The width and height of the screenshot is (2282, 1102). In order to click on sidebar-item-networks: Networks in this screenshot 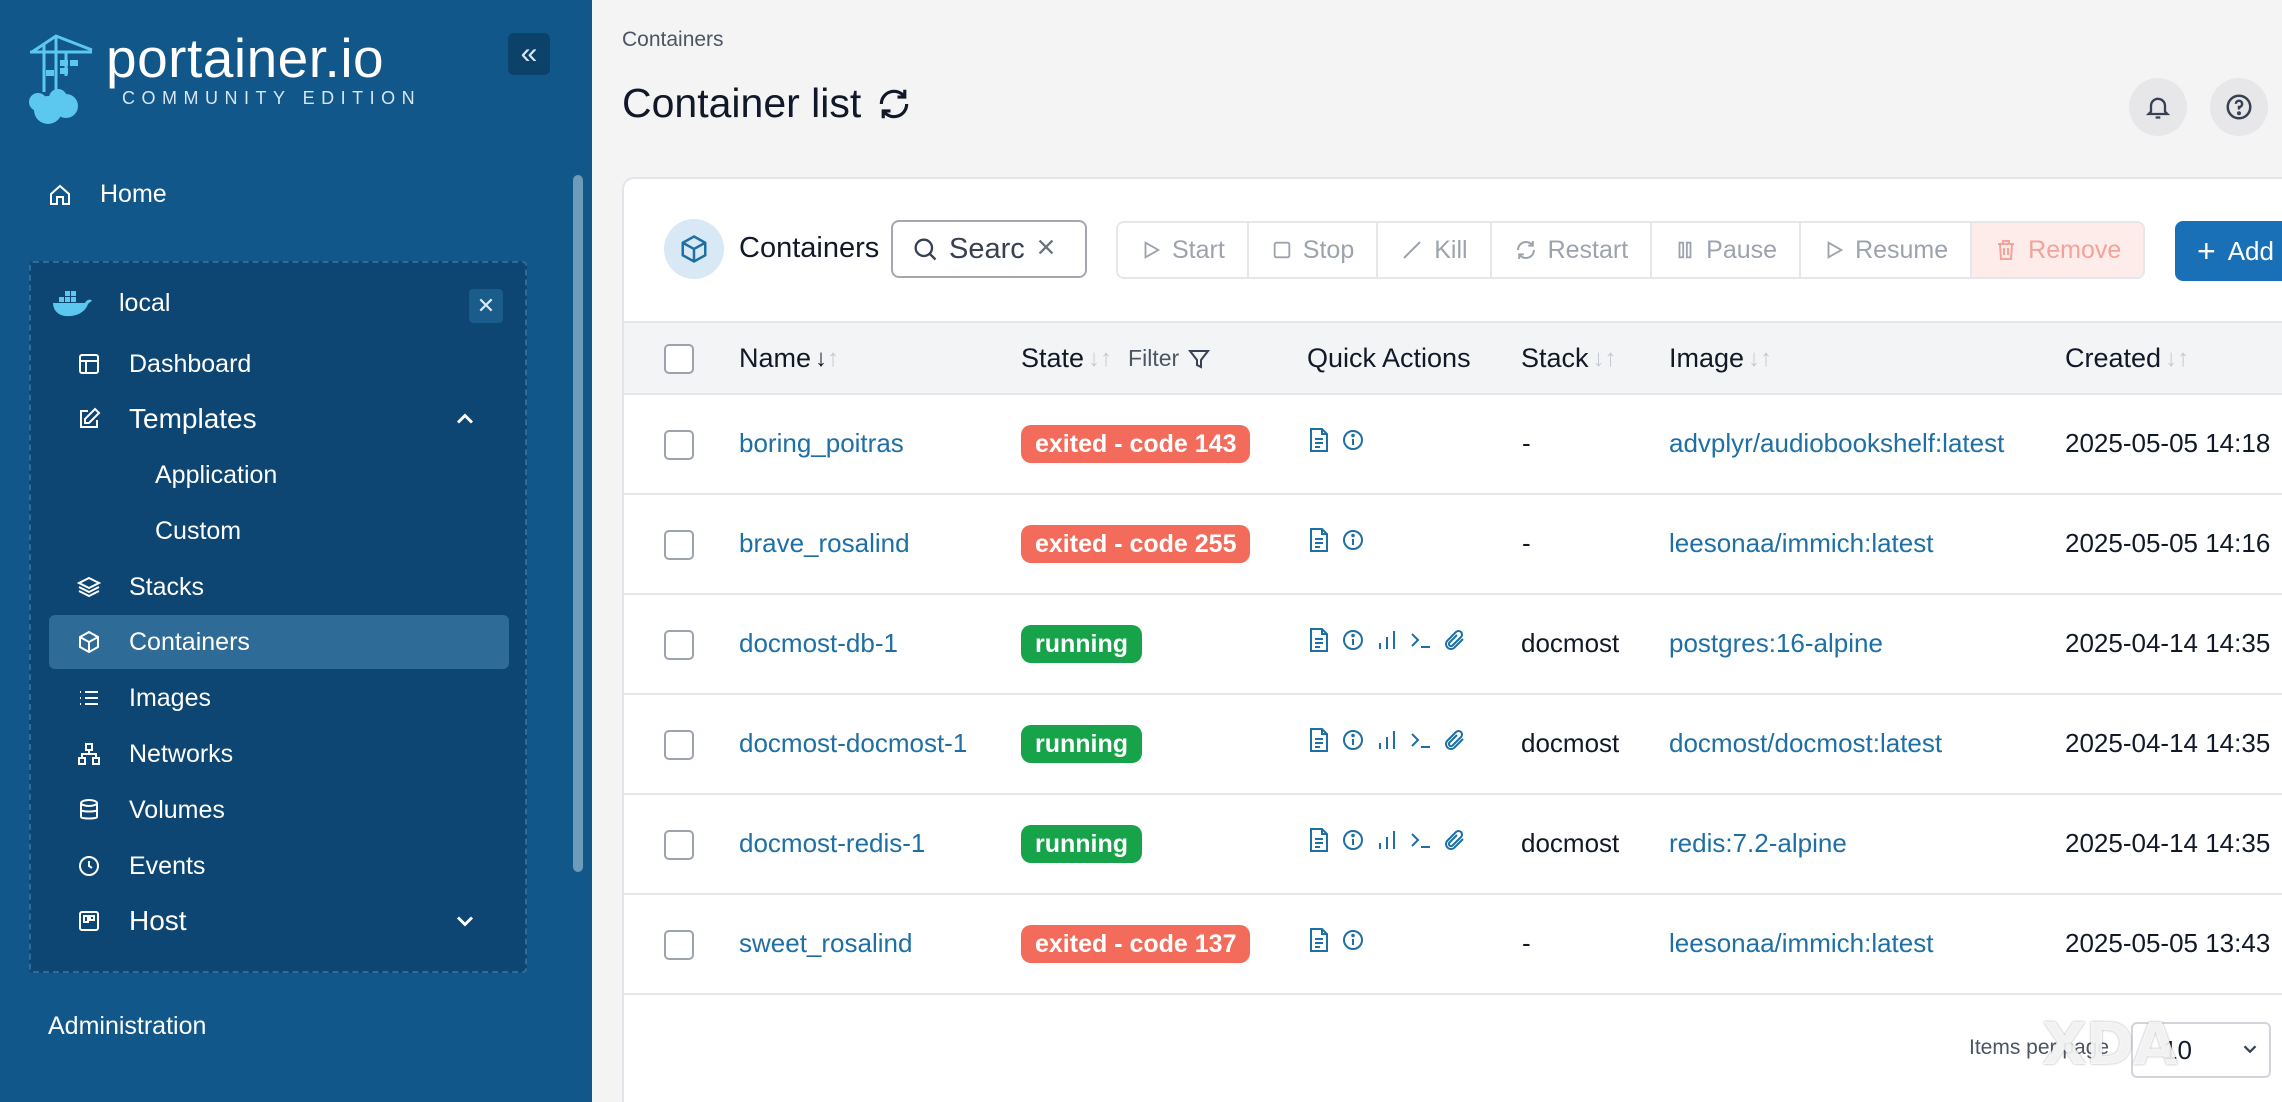, I will do `click(279, 754)`.